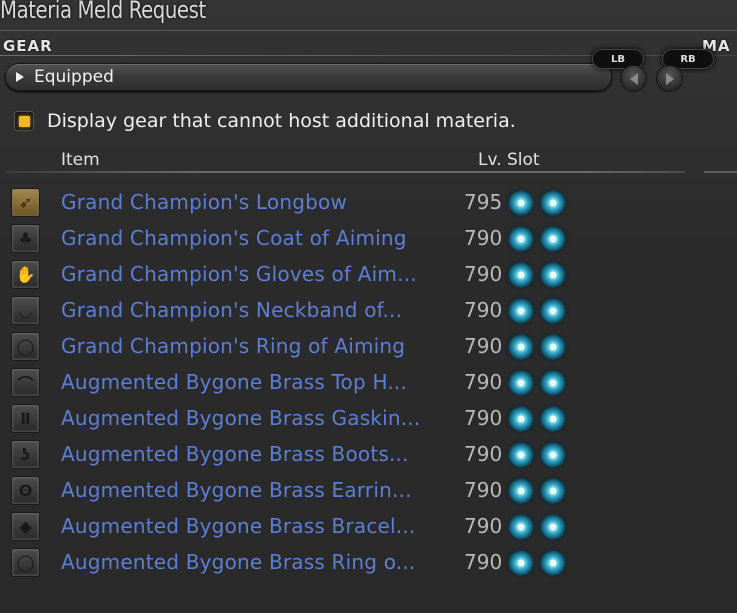  I want to click on gear-row: ◯ Grand Champion's Ring of Aiming 790, so click(300, 346).